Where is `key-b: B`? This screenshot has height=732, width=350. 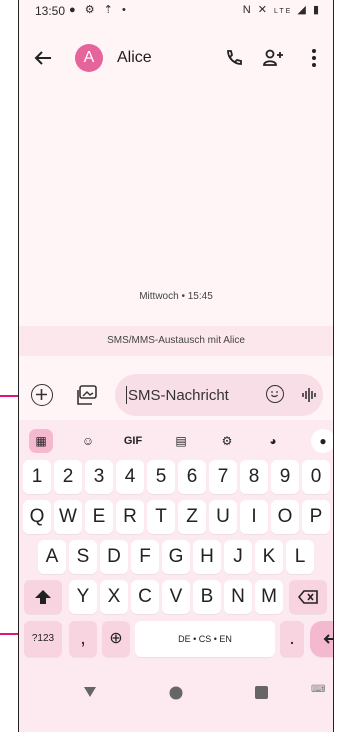
key-b: B is located at coordinates (207, 597).